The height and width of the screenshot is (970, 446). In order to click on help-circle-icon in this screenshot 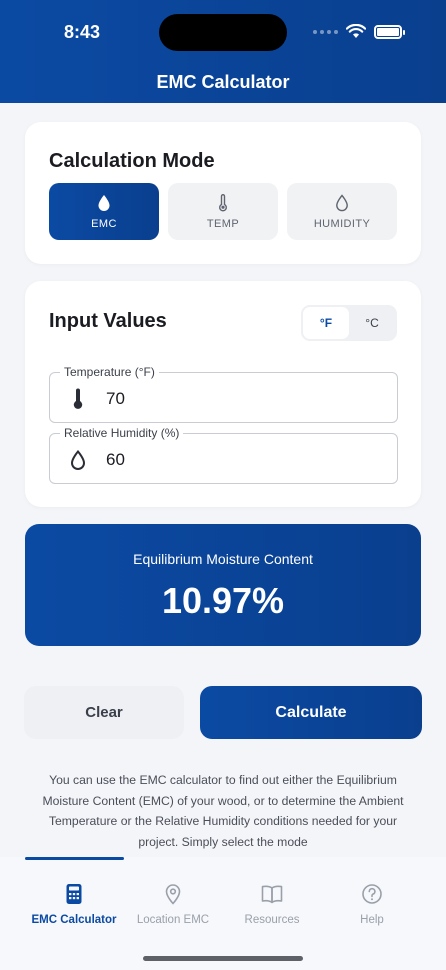, I will do `click(372, 894)`.